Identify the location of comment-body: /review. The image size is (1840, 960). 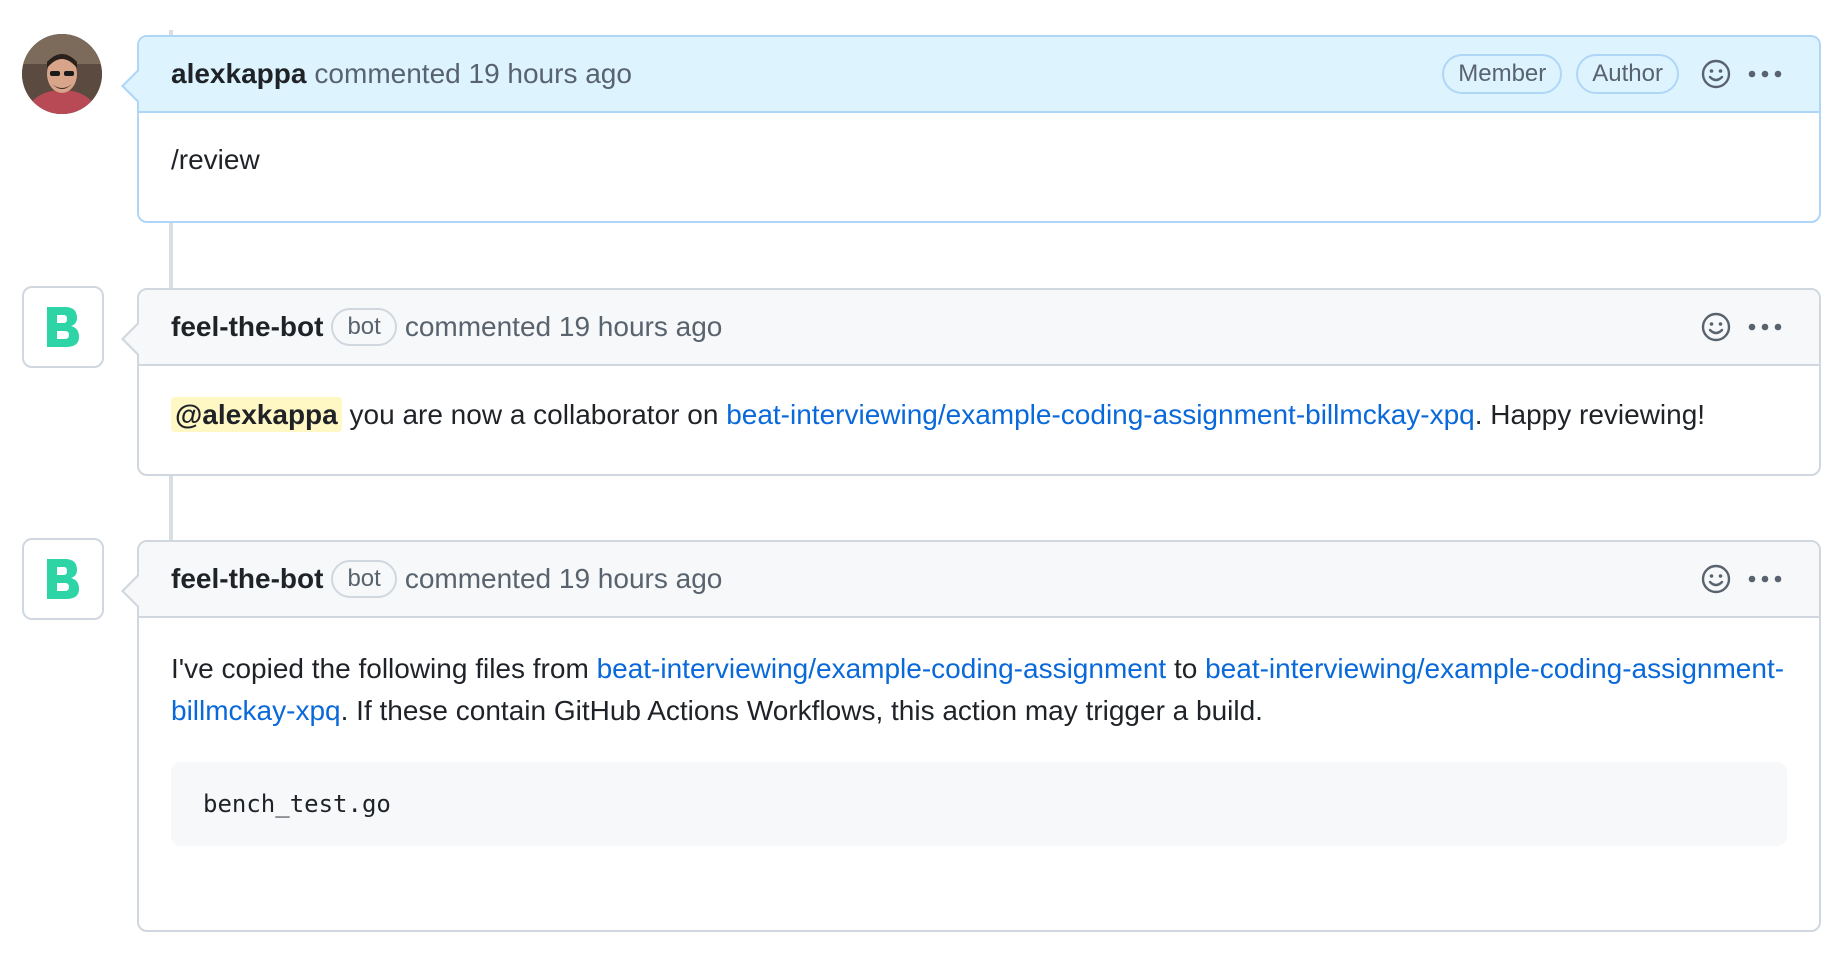
(979, 162).